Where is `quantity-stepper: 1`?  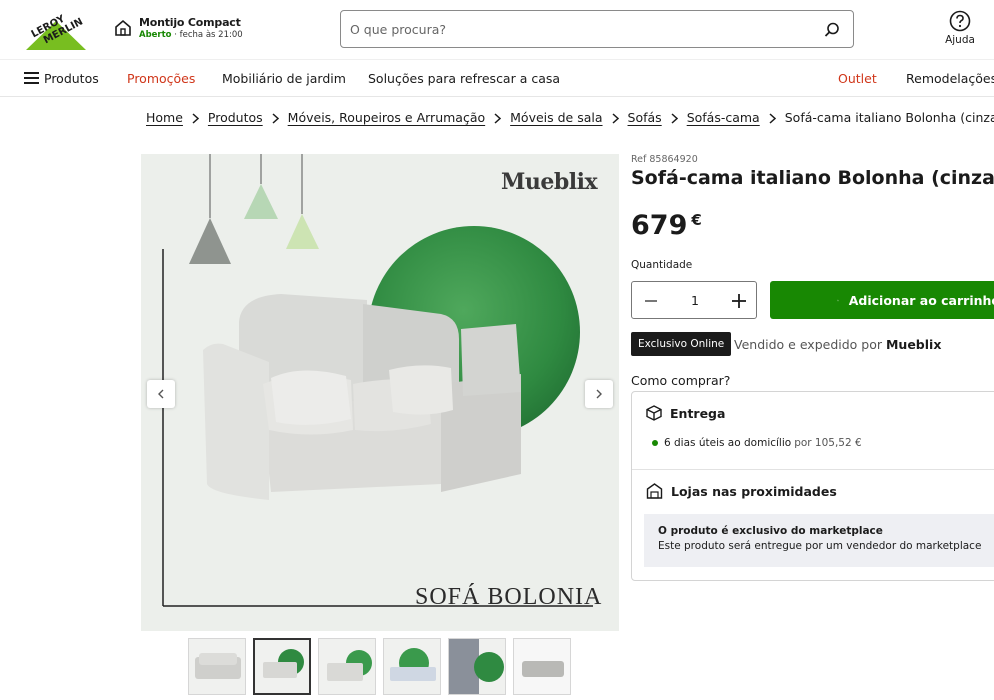
quantity-stepper: 1 is located at coordinates (694, 300).